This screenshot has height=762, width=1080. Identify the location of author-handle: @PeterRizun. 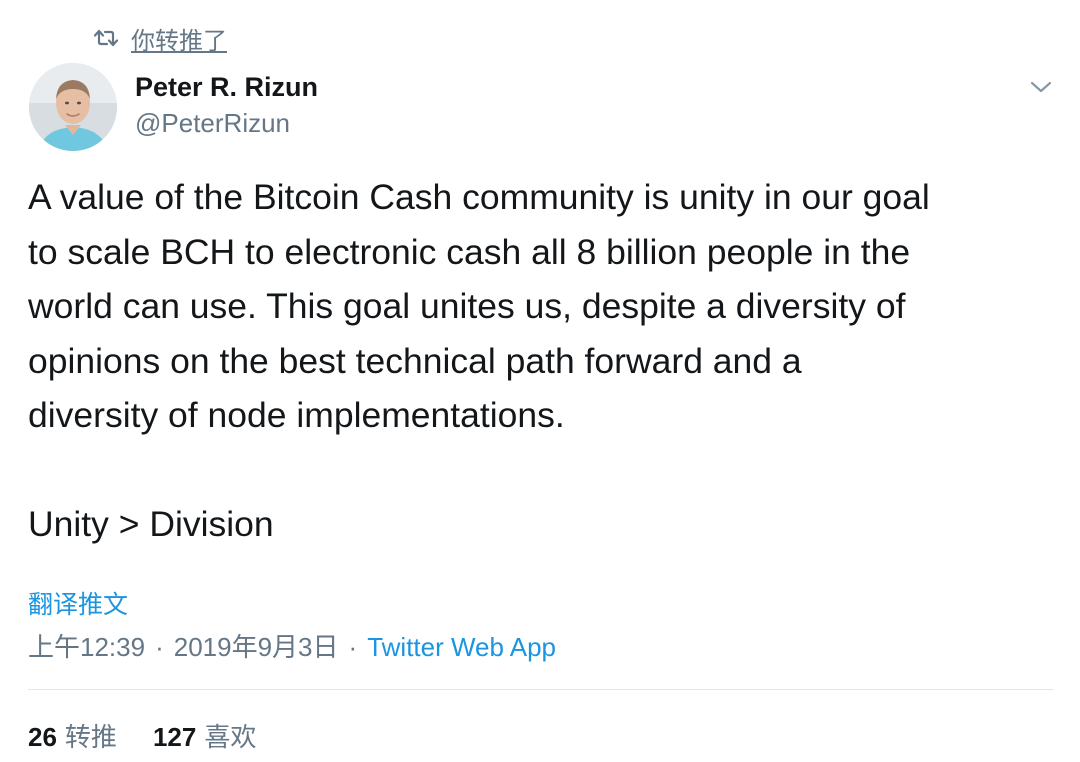
(212, 123).